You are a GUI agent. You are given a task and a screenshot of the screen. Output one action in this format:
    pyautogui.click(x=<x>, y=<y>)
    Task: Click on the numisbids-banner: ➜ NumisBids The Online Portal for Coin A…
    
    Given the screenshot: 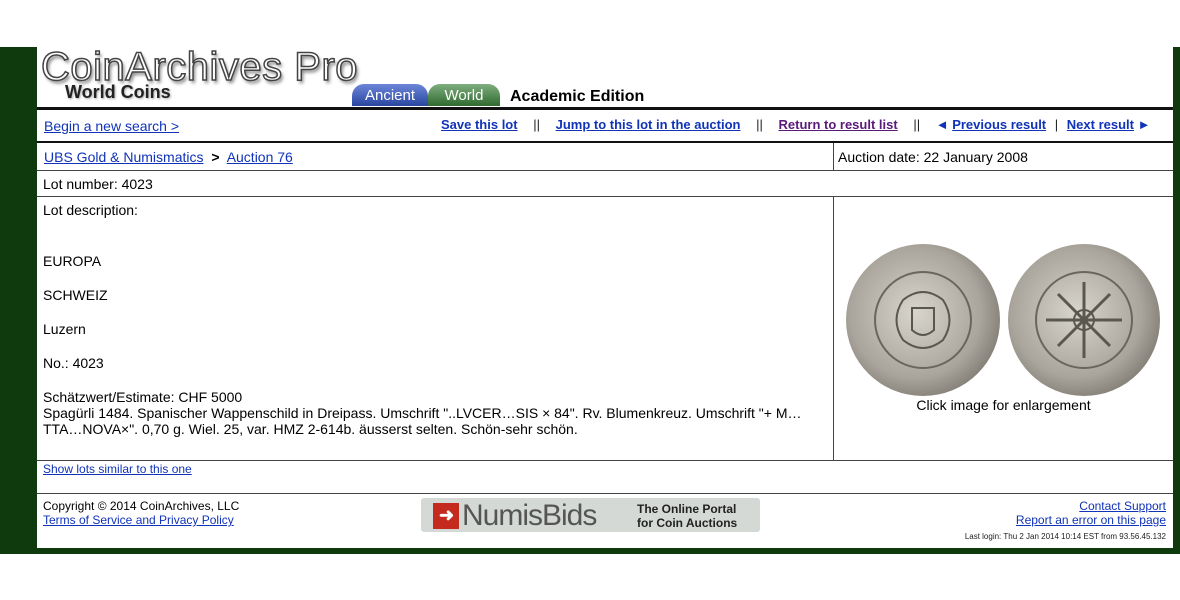 What is the action you would take?
    pyautogui.click(x=590, y=515)
    